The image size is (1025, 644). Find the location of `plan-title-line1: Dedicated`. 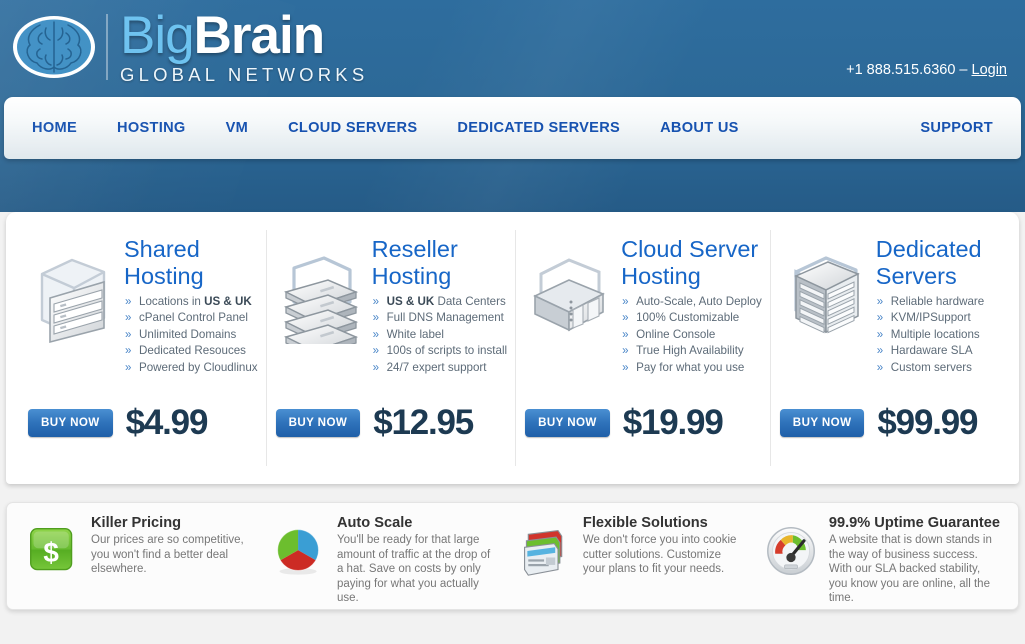

plan-title-line1: Dedicated is located at coordinates (928, 249).